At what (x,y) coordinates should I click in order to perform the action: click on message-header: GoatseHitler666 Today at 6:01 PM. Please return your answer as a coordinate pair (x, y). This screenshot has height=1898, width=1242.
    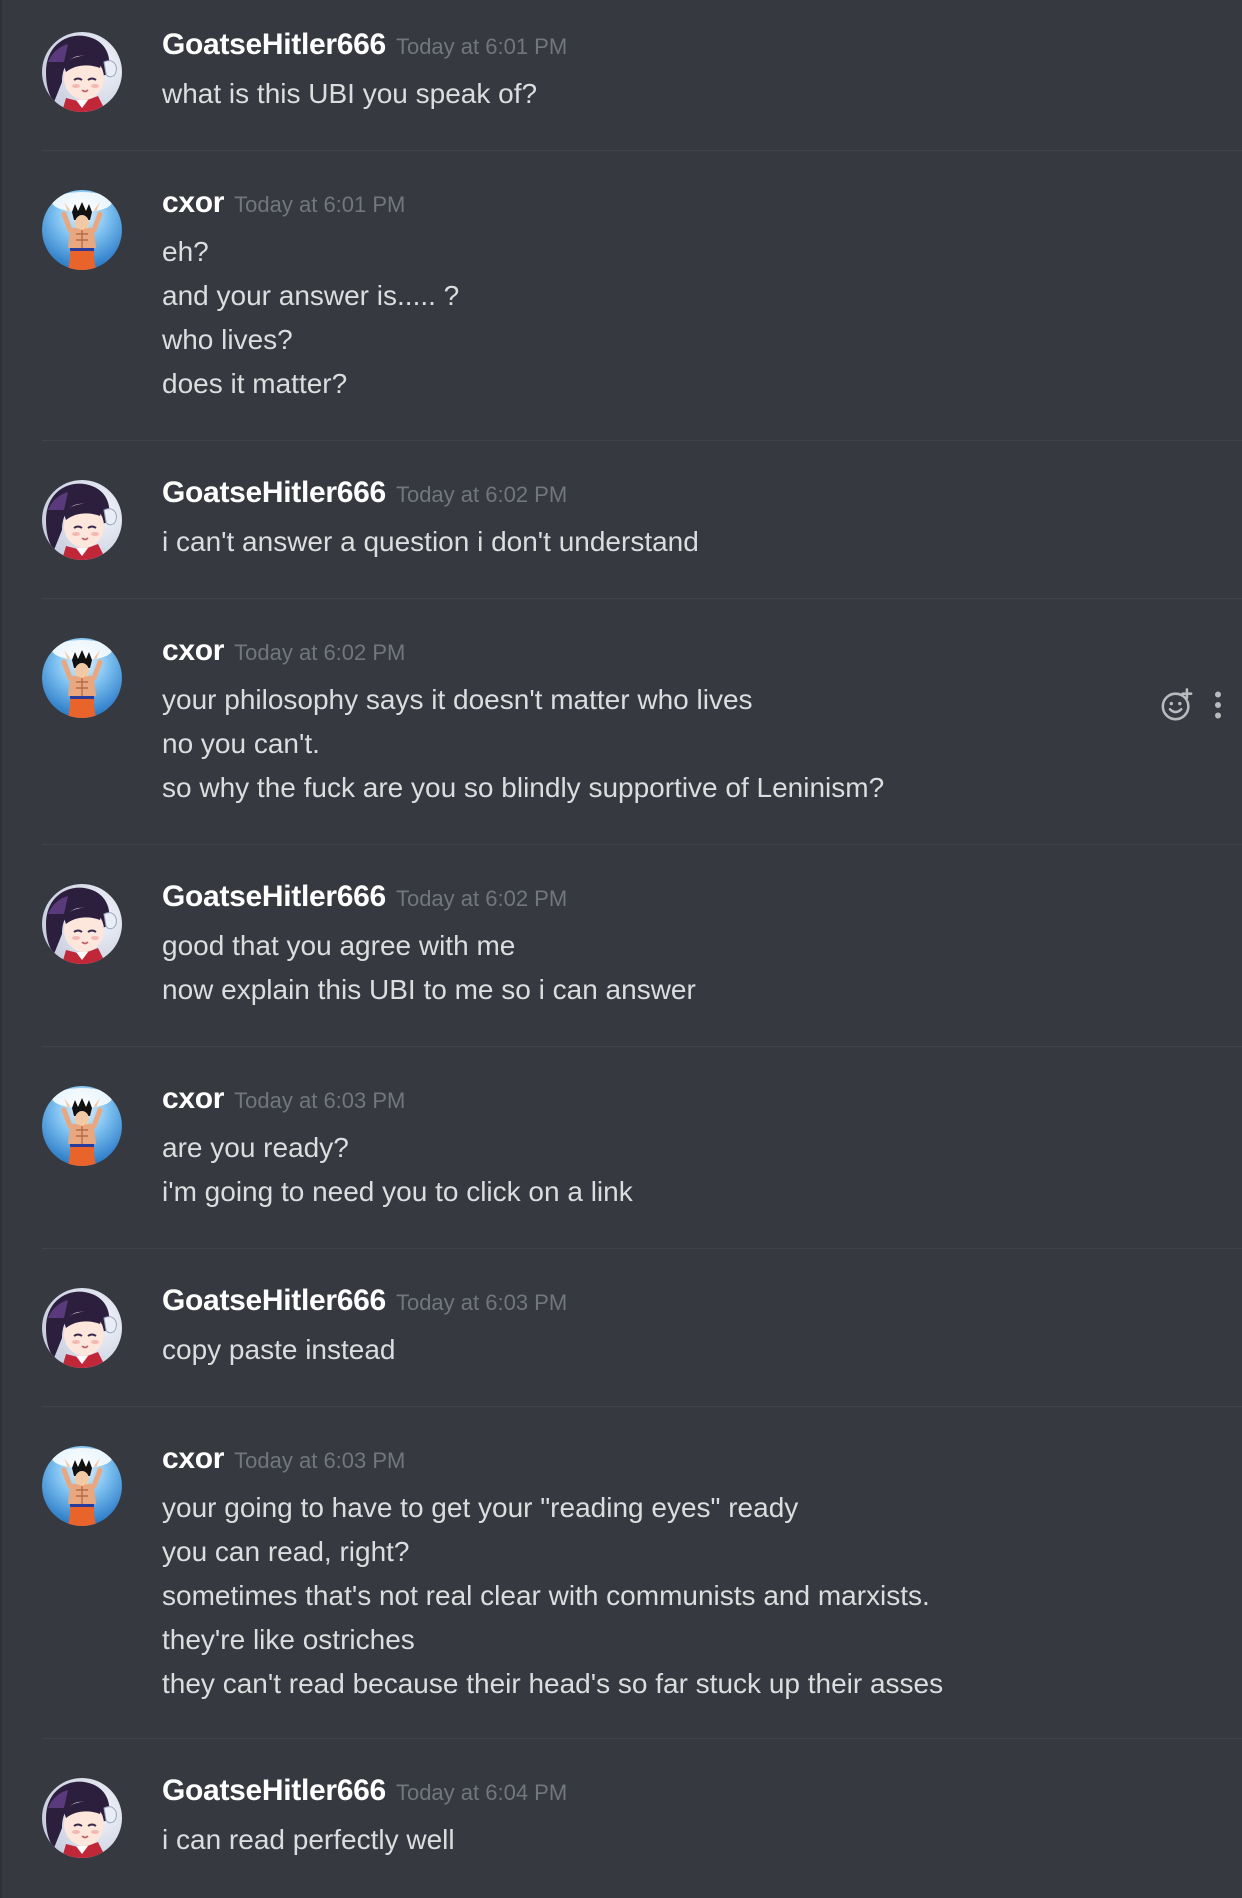
    Looking at the image, I should click on (364, 50).